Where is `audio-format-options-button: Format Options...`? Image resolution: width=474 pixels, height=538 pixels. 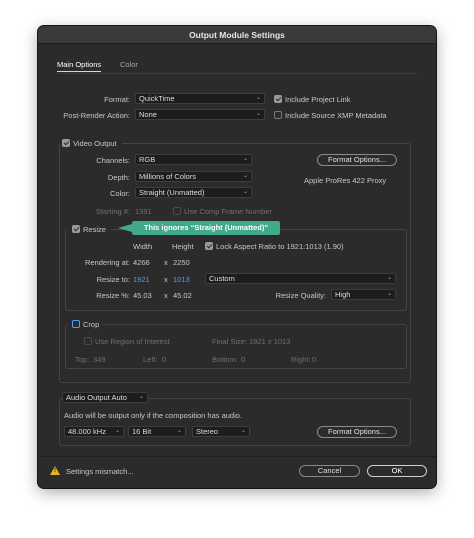
audio-format-options-button: Format Options... is located at coordinates (357, 432).